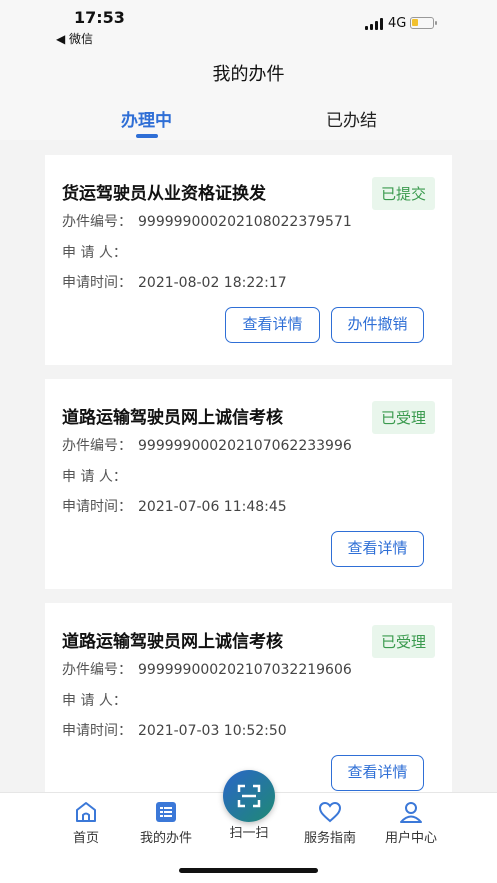 The image size is (497, 883). What do you see at coordinates (74, 38) in the screenshot?
I see `back-to-wechat-link: ◀ 微信` at bounding box center [74, 38].